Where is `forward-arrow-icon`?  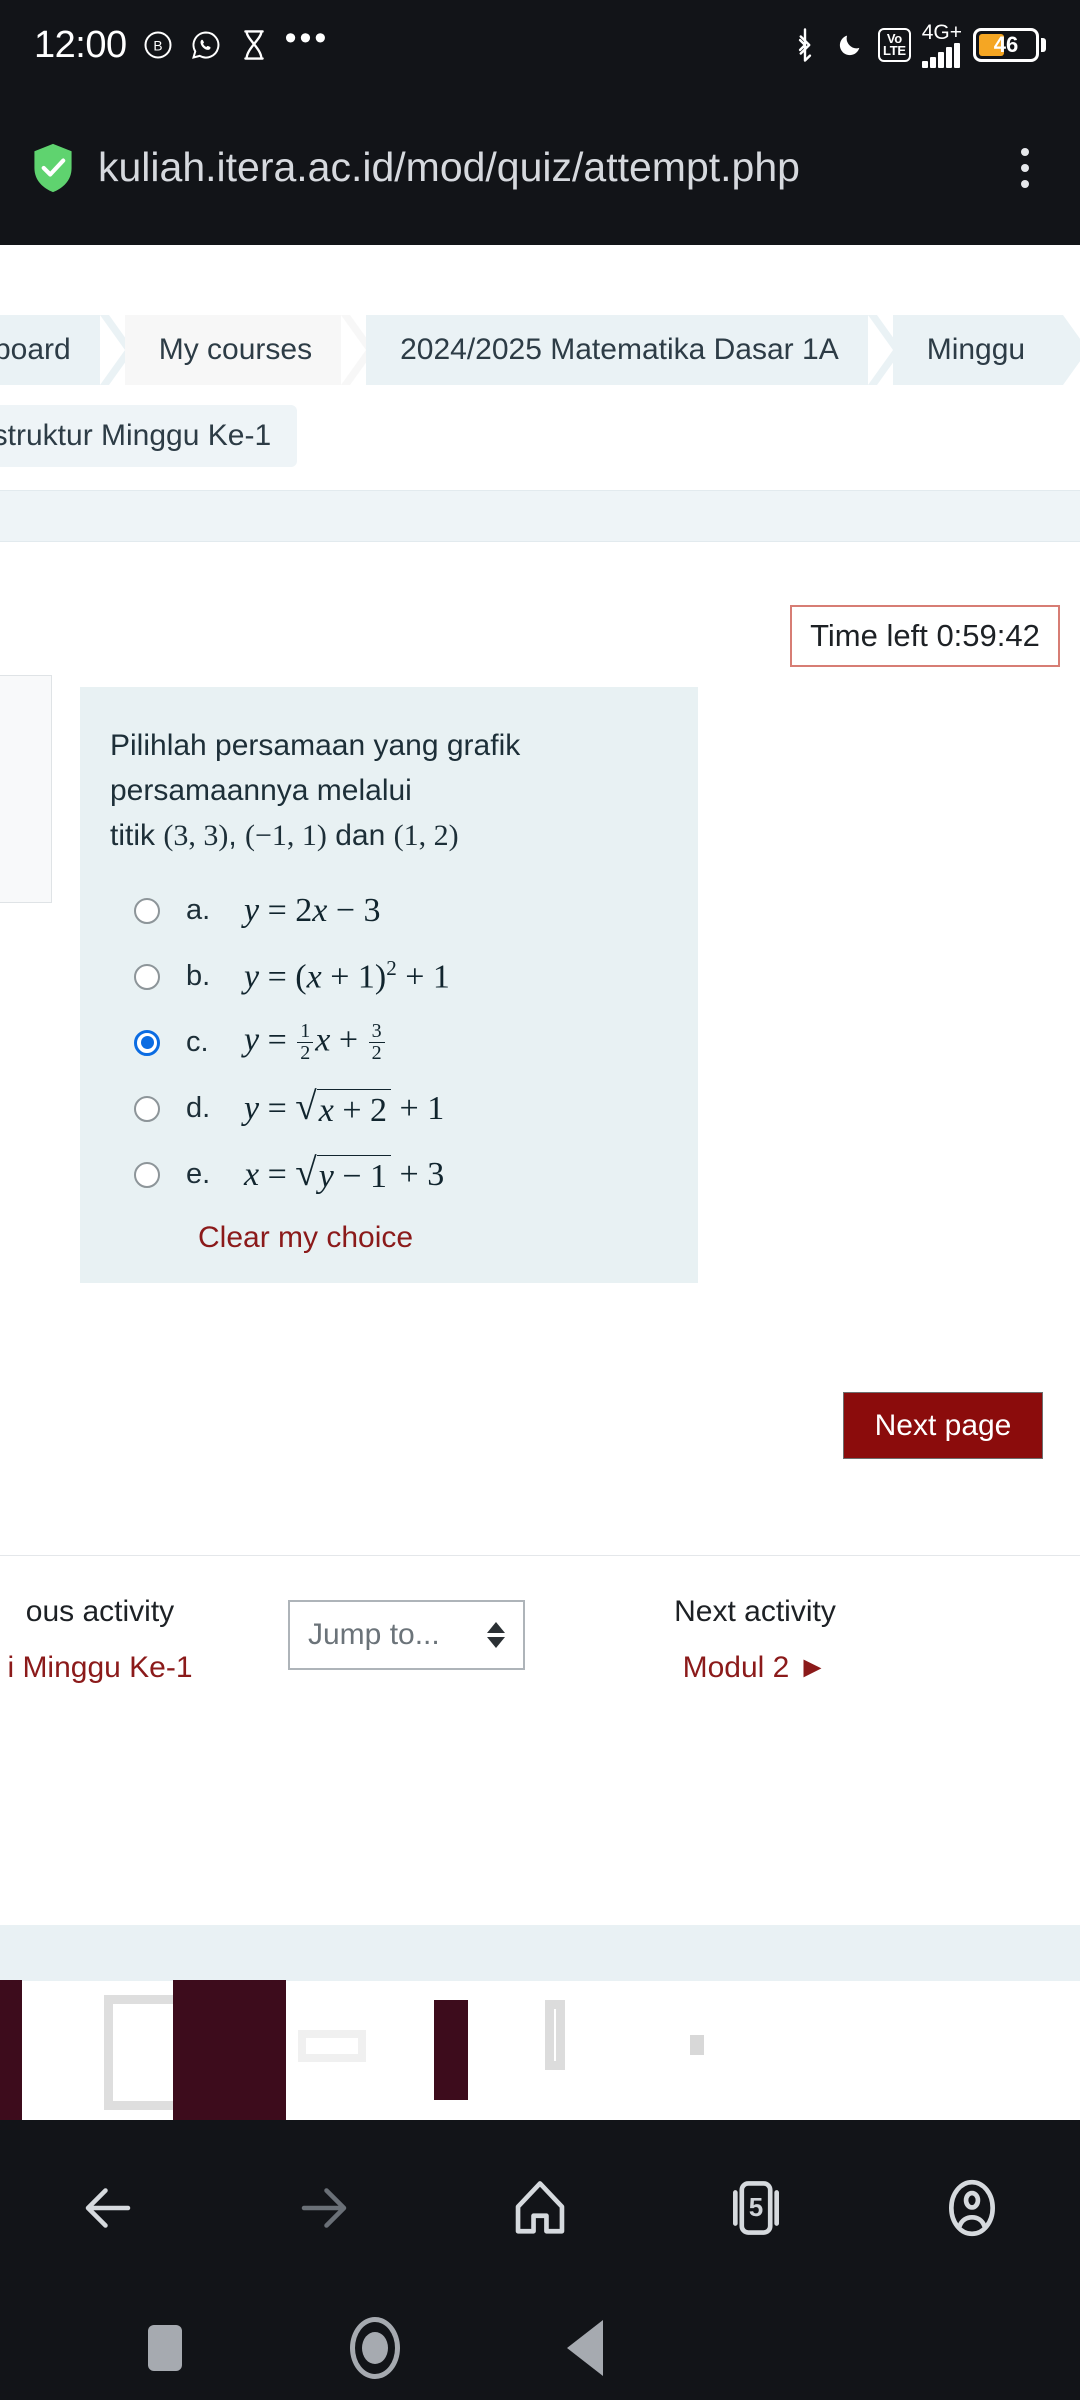 forward-arrow-icon is located at coordinates (324, 2208).